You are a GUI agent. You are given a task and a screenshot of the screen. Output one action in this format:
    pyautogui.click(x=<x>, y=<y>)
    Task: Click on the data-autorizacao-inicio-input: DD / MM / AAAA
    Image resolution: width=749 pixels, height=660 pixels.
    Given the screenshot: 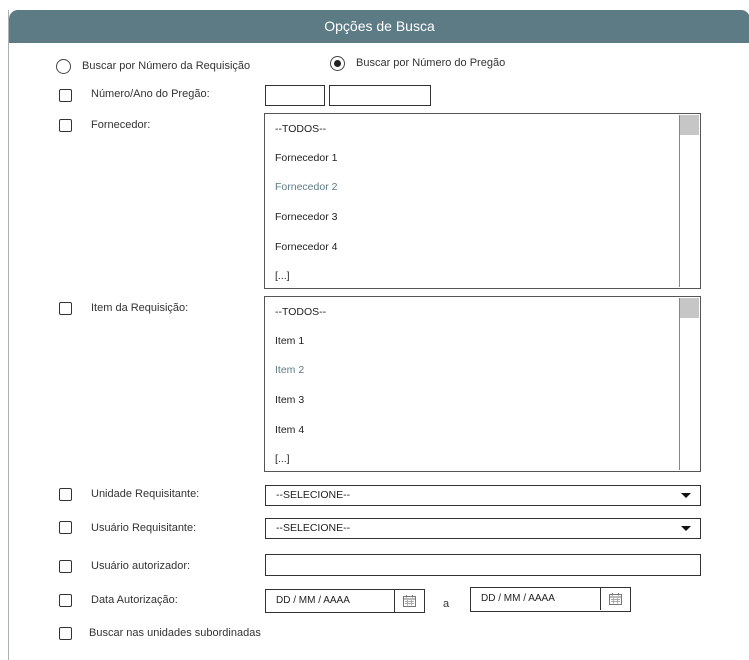 What is the action you would take?
    pyautogui.click(x=345, y=601)
    